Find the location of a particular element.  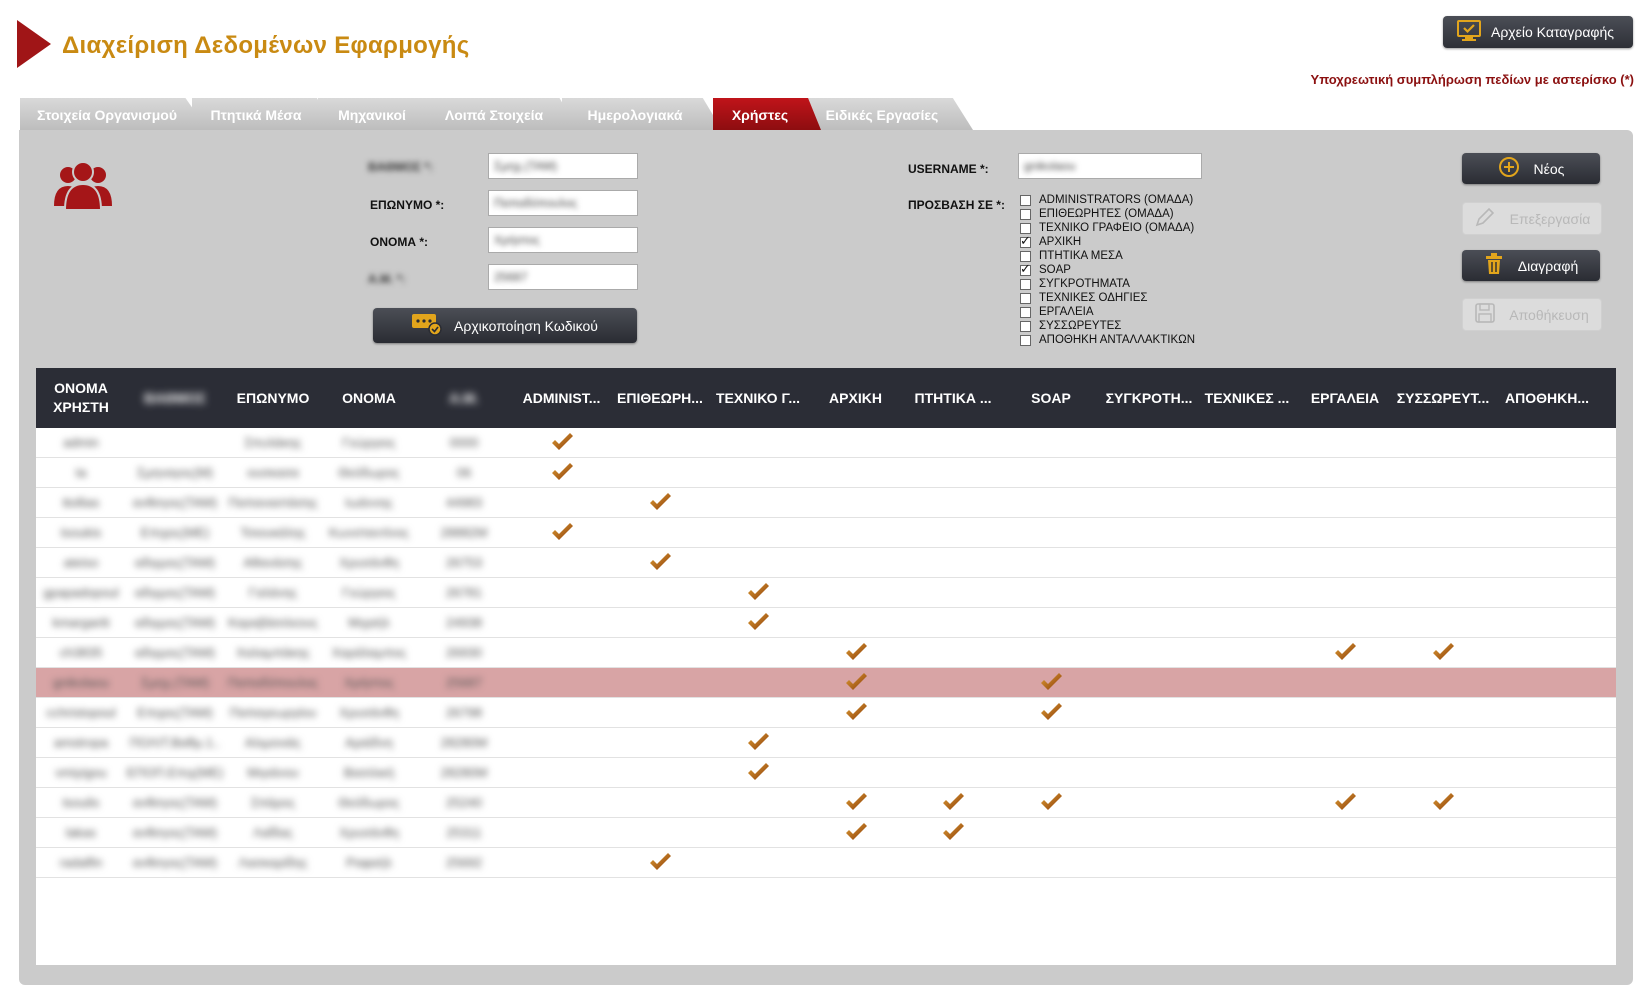

delete-button: Διαγραφή is located at coordinates (1531, 265).